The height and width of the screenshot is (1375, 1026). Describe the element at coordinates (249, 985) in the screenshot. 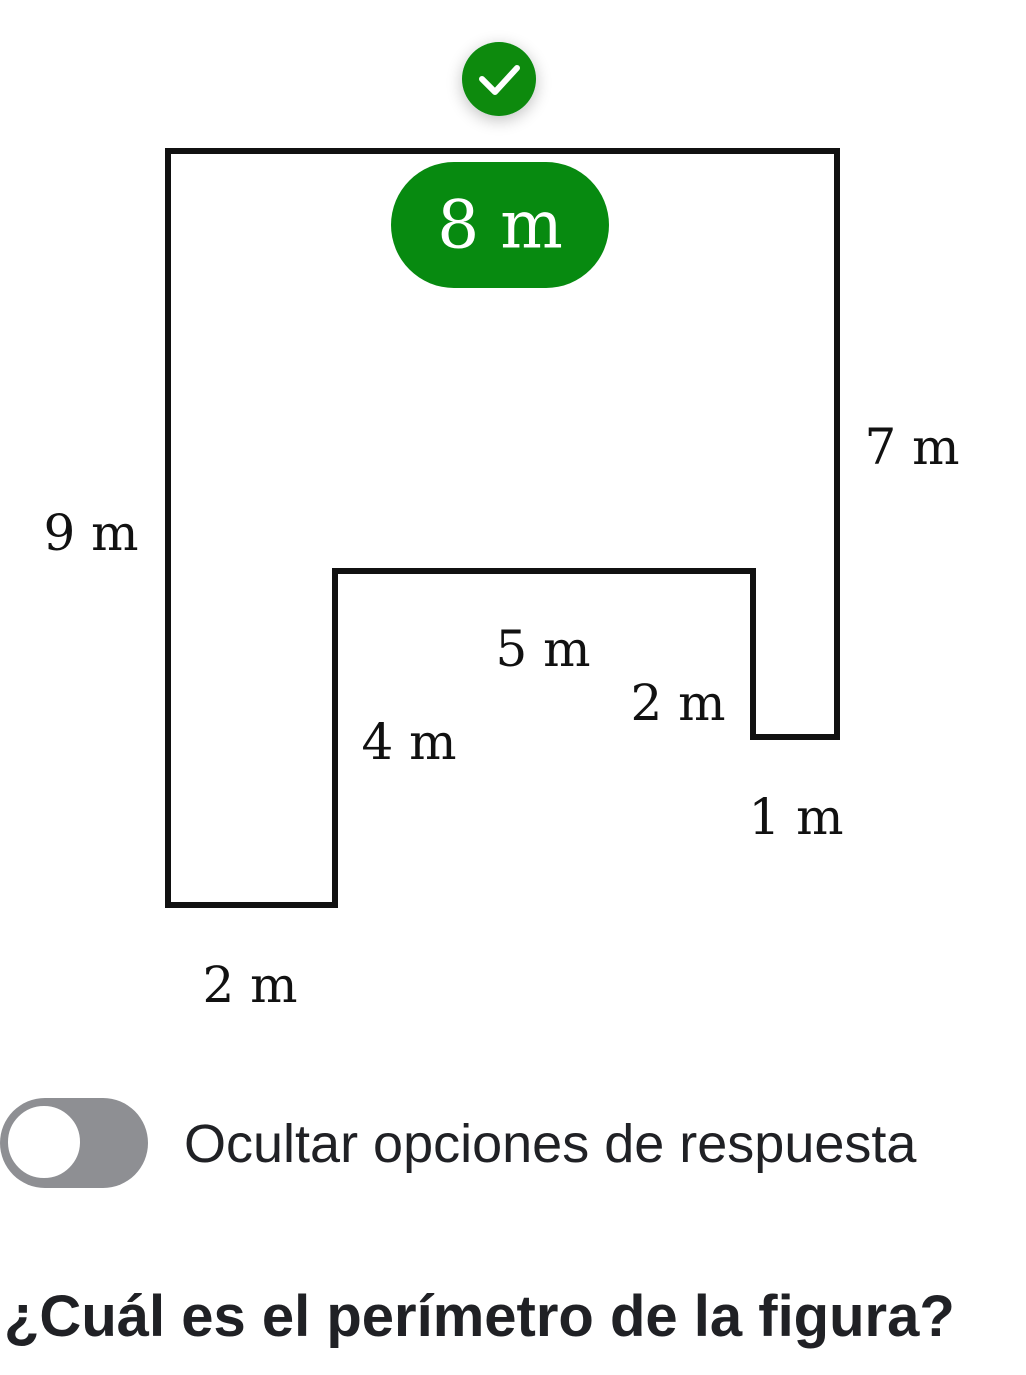

I see `side-label-bottom-left: 2 m` at that location.